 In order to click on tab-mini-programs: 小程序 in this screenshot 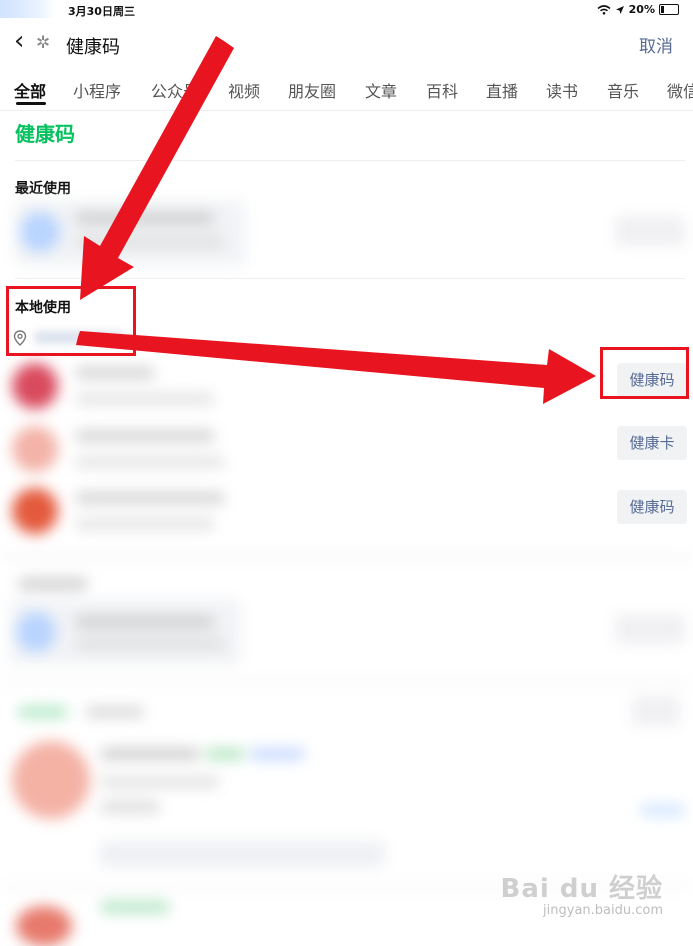, I will do `click(97, 90)`.